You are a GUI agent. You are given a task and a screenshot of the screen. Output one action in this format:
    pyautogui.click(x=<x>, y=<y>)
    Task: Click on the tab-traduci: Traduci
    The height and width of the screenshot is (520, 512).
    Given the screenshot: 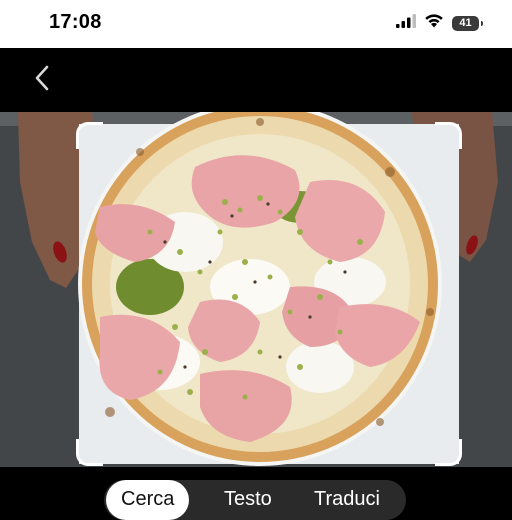 What is the action you would take?
    pyautogui.click(x=347, y=500)
    